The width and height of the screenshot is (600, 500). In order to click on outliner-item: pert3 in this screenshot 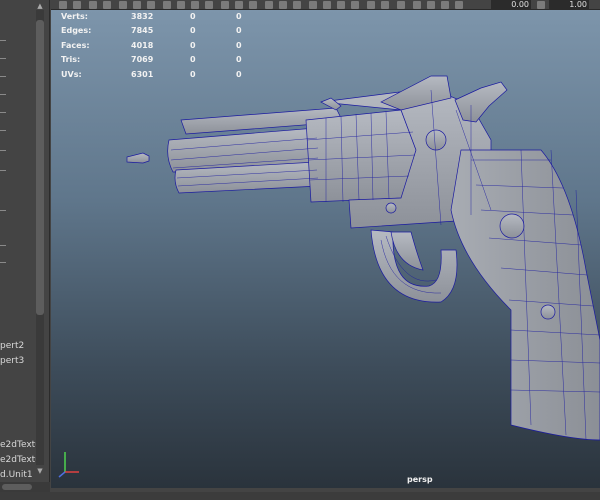, I will do `click(18, 361)`.